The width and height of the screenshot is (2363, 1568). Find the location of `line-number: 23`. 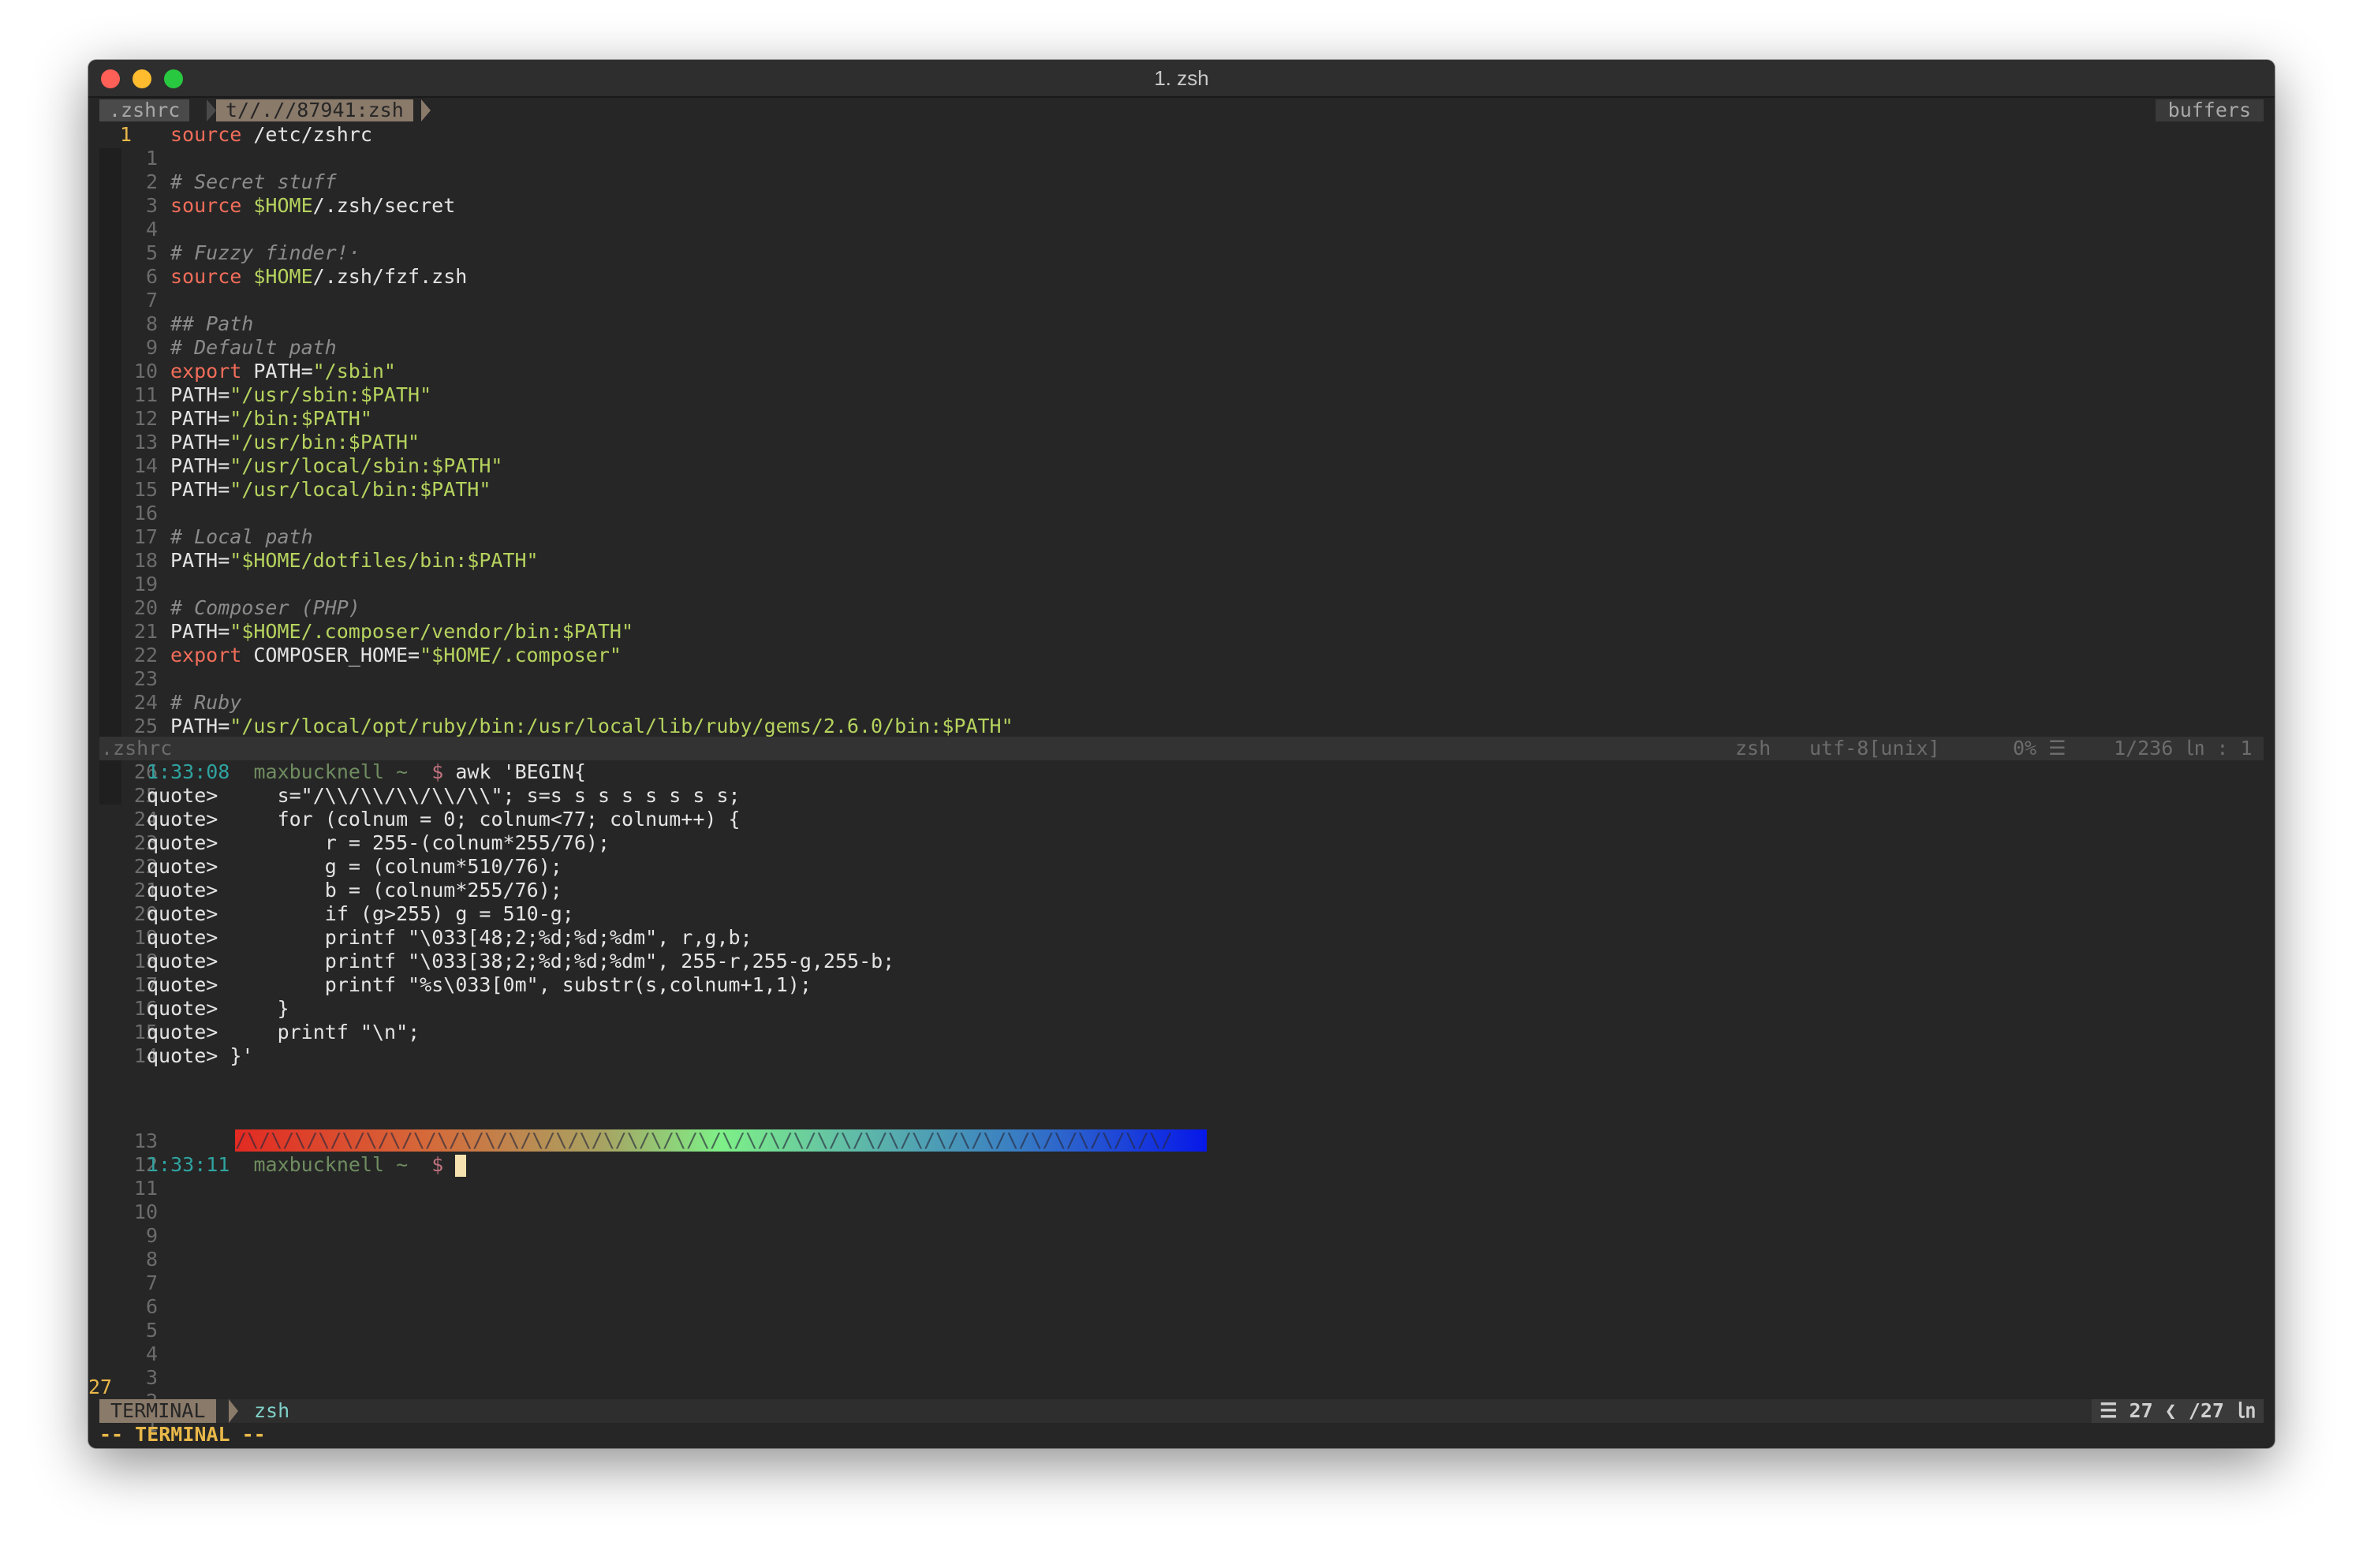

line-number: 23 is located at coordinates (146, 678).